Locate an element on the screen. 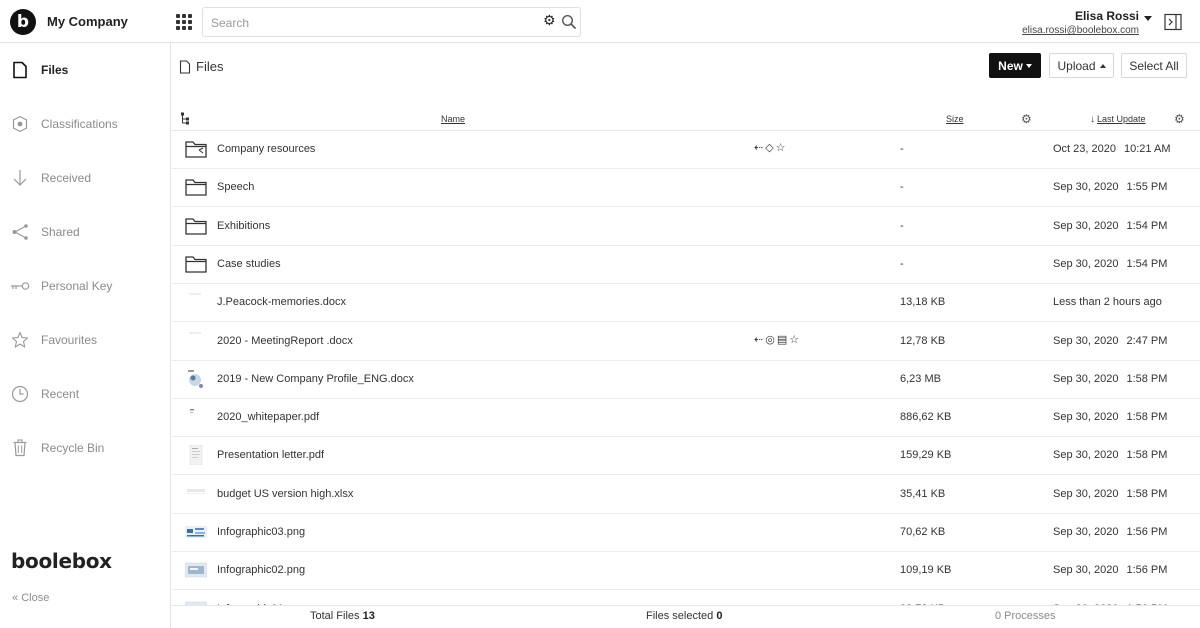  sidebar-item-label: Received is located at coordinates (66, 178).